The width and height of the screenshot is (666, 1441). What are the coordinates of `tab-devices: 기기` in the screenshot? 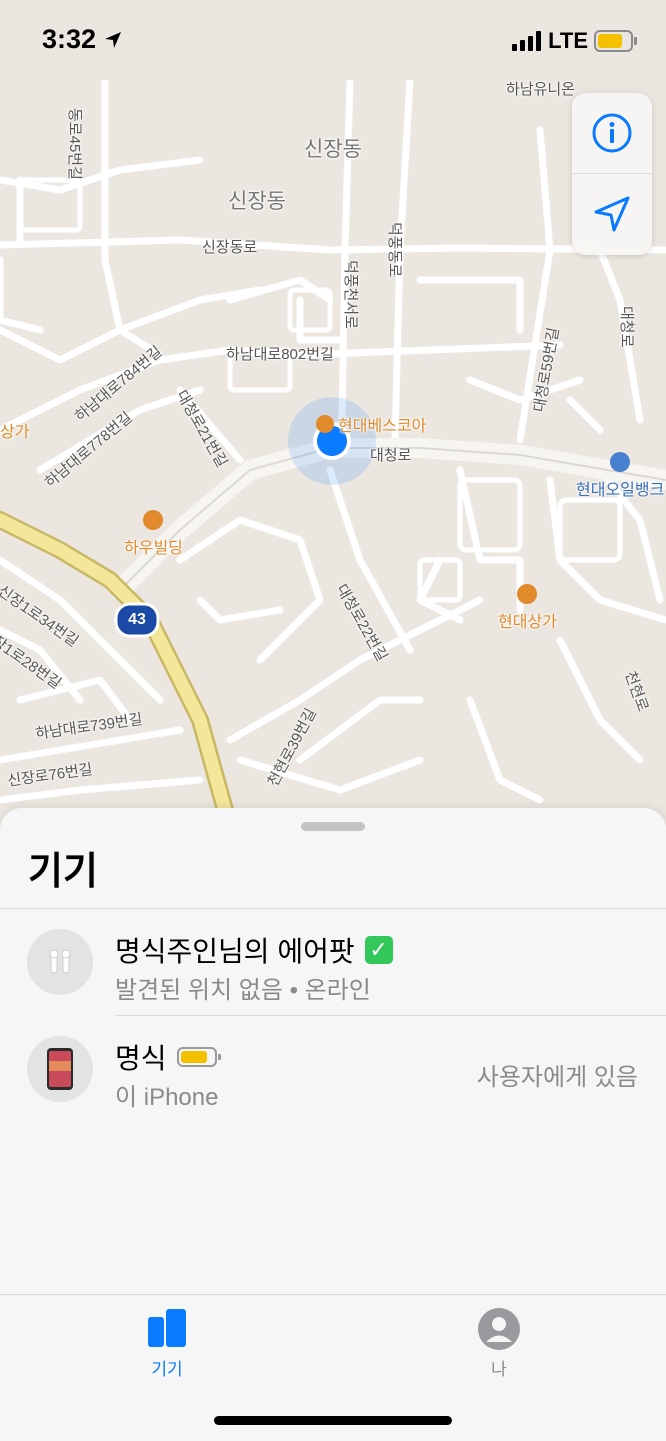 It's located at (167, 1342).